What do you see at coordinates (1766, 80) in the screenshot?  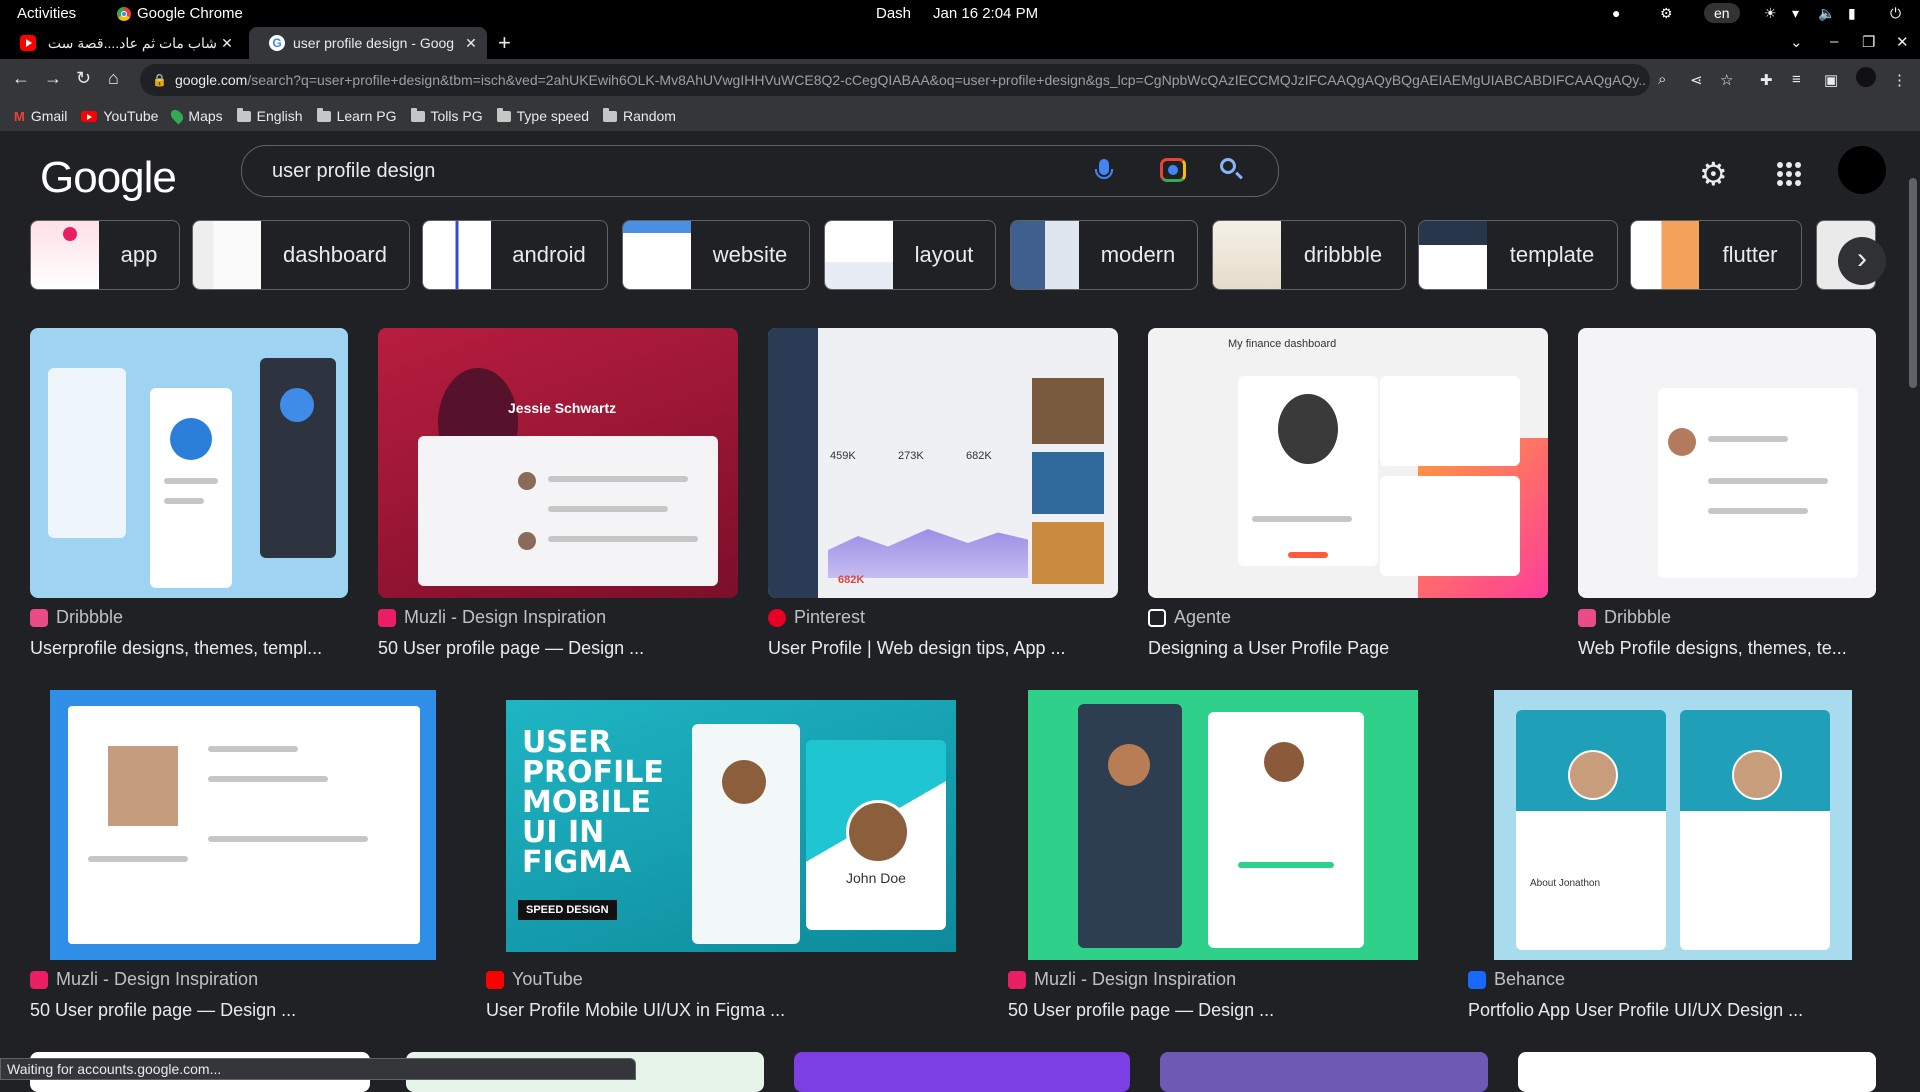 I see `extensions-icon: ✚` at bounding box center [1766, 80].